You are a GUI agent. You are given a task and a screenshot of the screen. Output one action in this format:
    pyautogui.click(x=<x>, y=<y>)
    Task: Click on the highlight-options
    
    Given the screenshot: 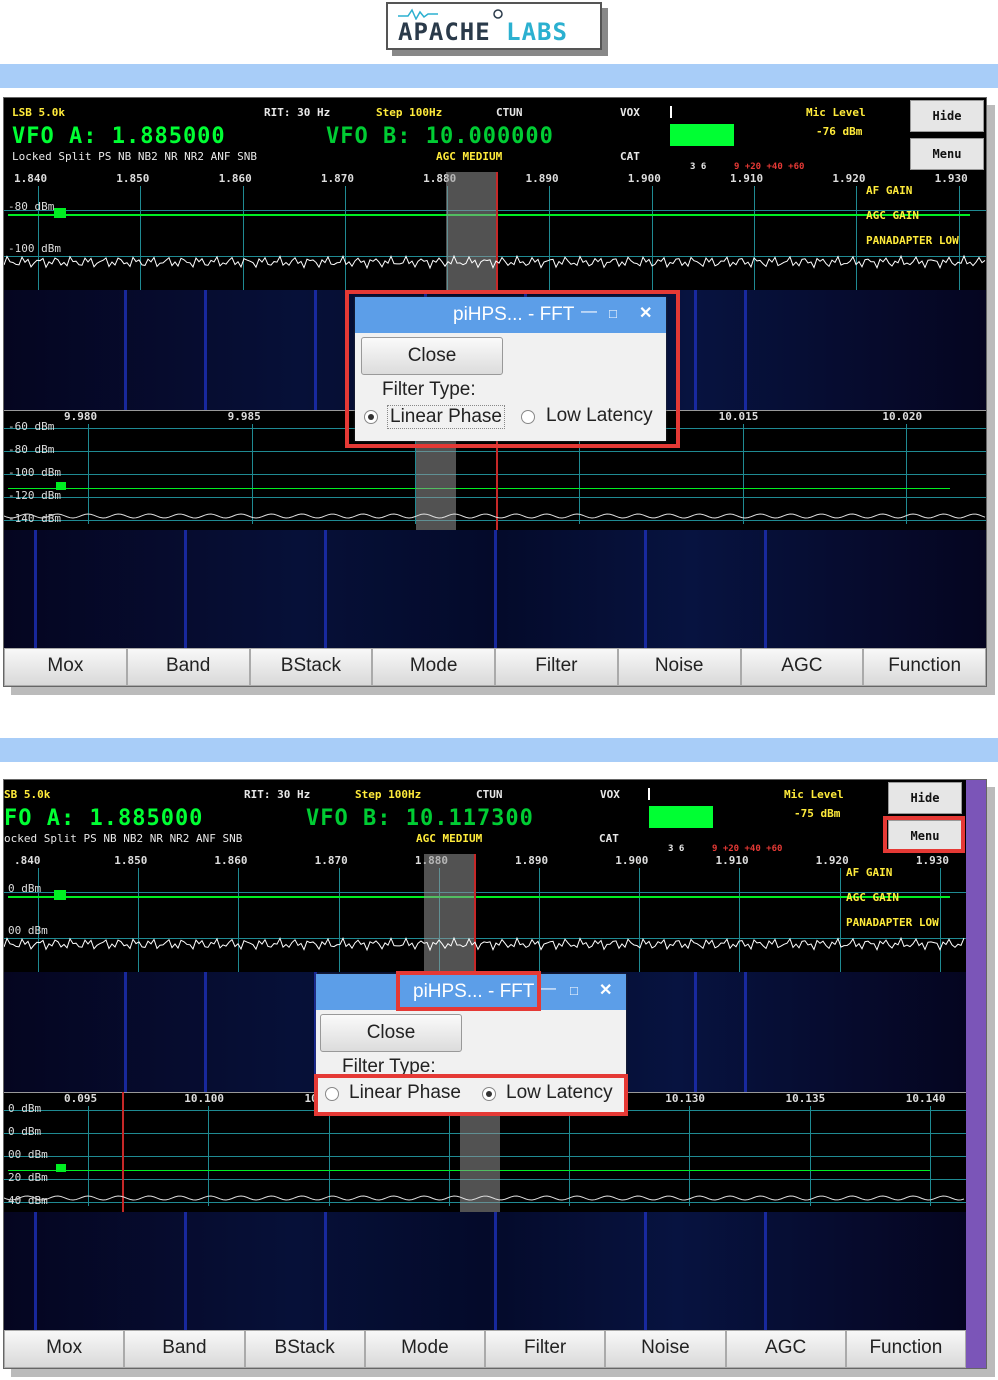 What is the action you would take?
    pyautogui.click(x=471, y=1095)
    